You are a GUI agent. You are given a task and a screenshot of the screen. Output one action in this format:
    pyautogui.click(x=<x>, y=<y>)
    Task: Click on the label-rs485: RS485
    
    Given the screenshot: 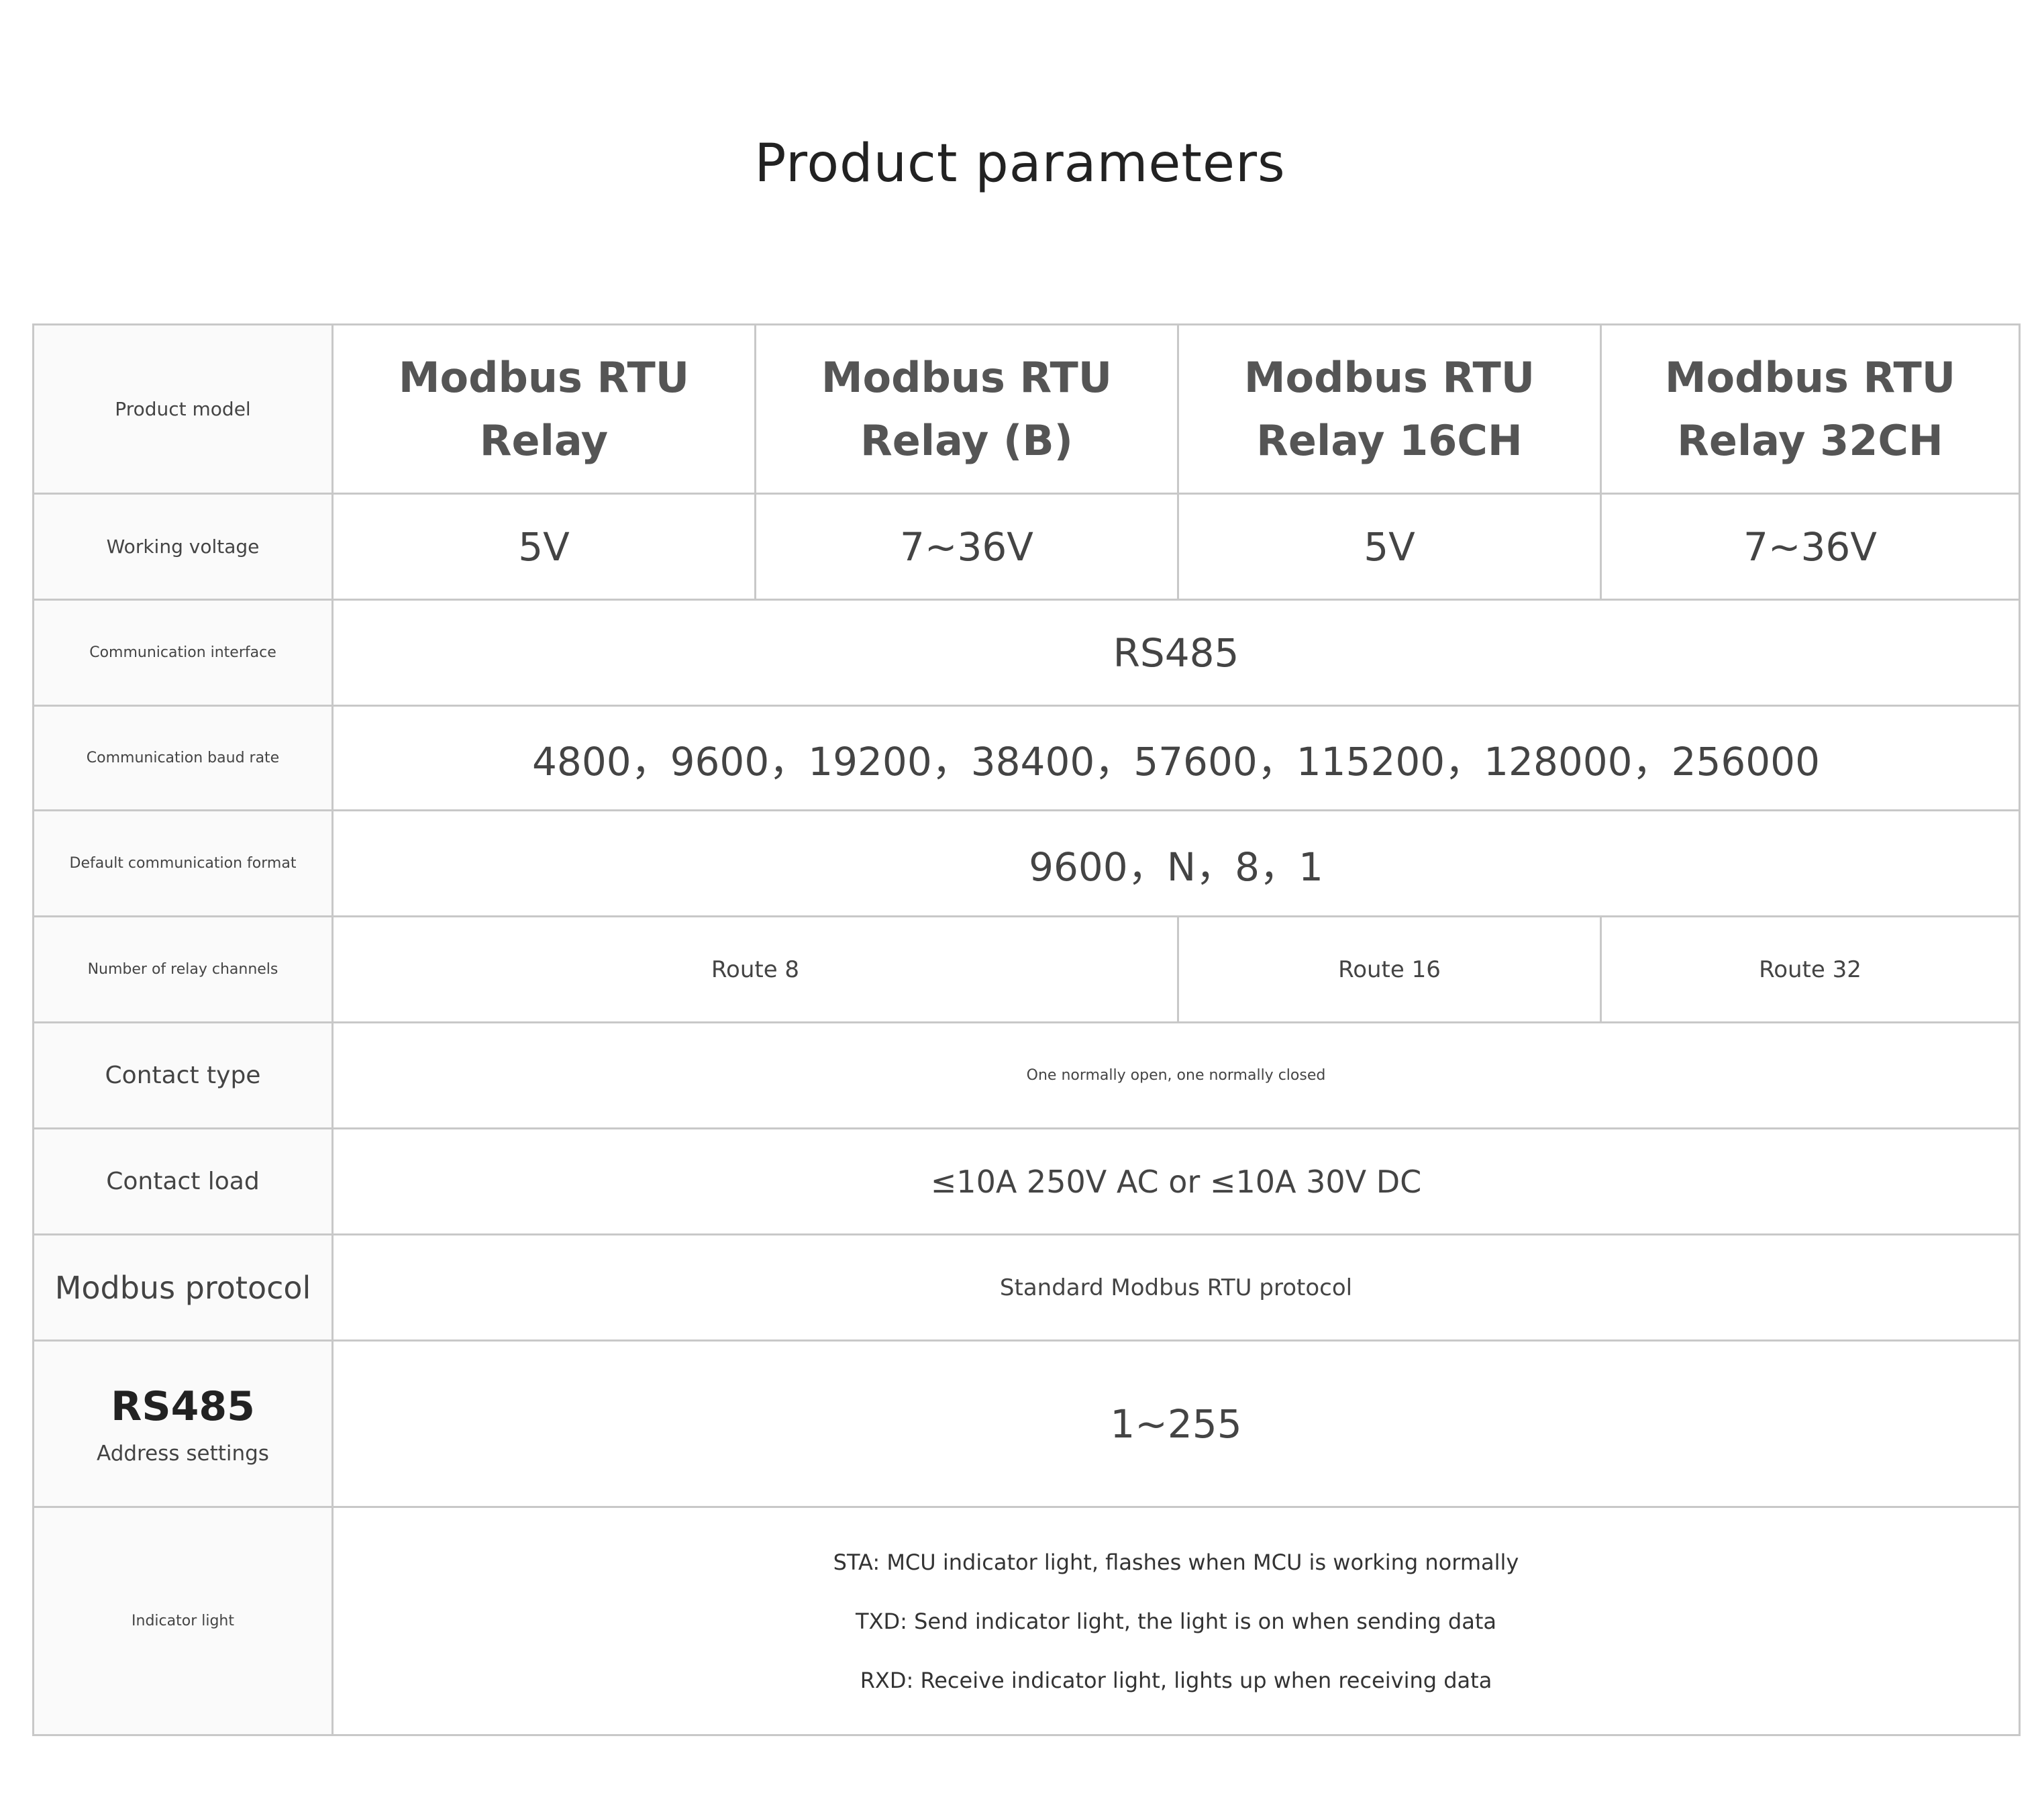 What is the action you would take?
    pyautogui.click(x=183, y=1406)
    